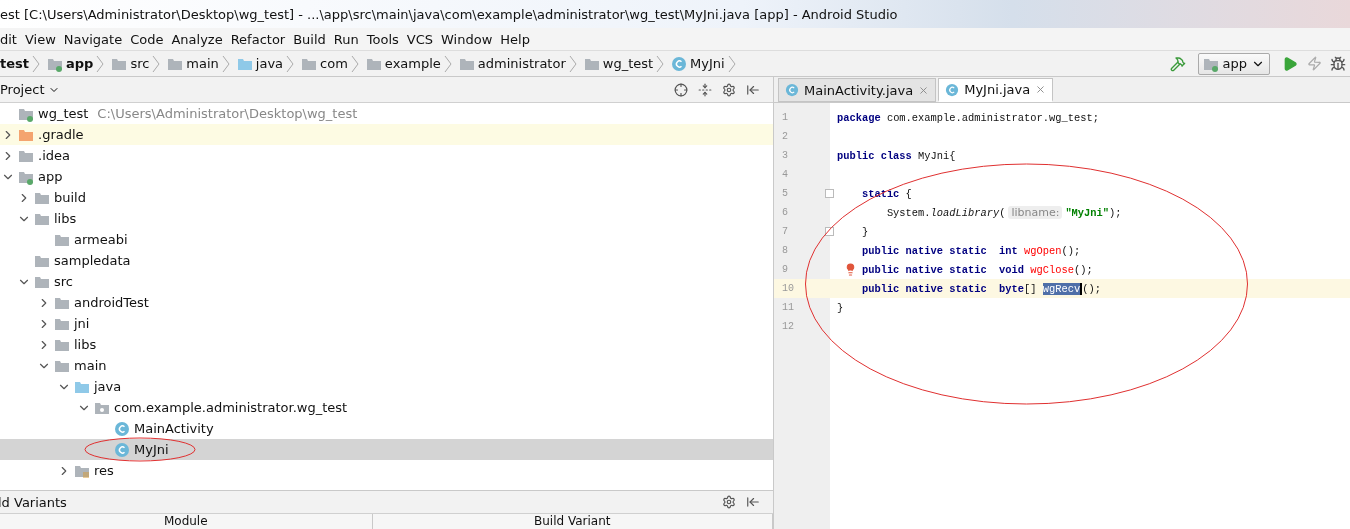 The width and height of the screenshot is (1350, 529). I want to click on editor-tab: MyJni.java, so click(996, 90).